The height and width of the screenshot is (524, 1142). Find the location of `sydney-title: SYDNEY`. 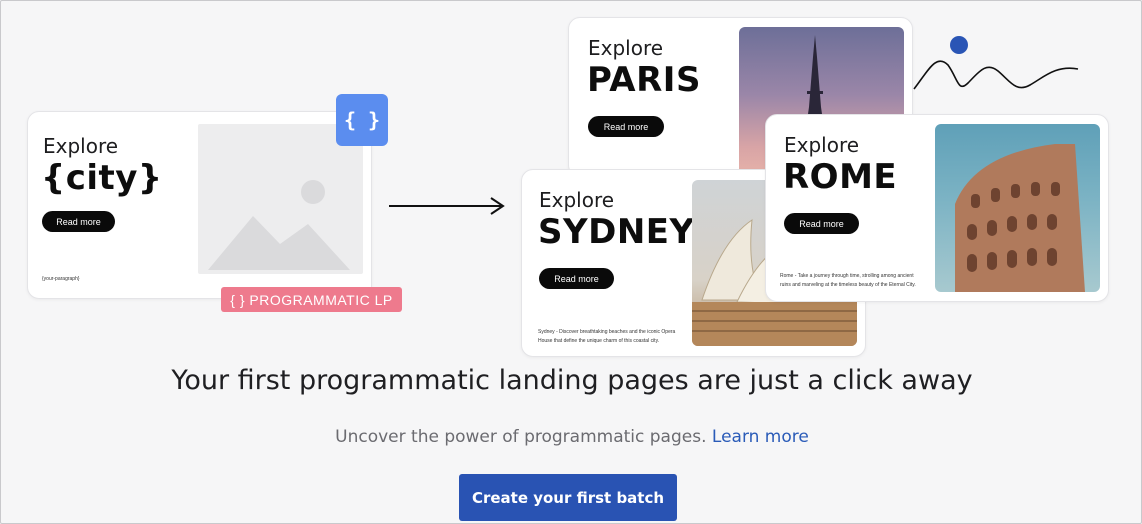

sydney-title: SYDNEY is located at coordinates (616, 232).